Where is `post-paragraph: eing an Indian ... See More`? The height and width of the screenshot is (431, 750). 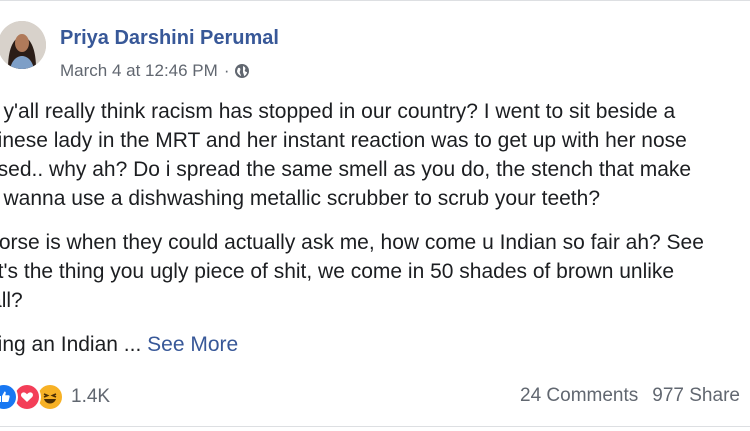 post-paragraph: eing an Indian ... See More is located at coordinates (375, 344).